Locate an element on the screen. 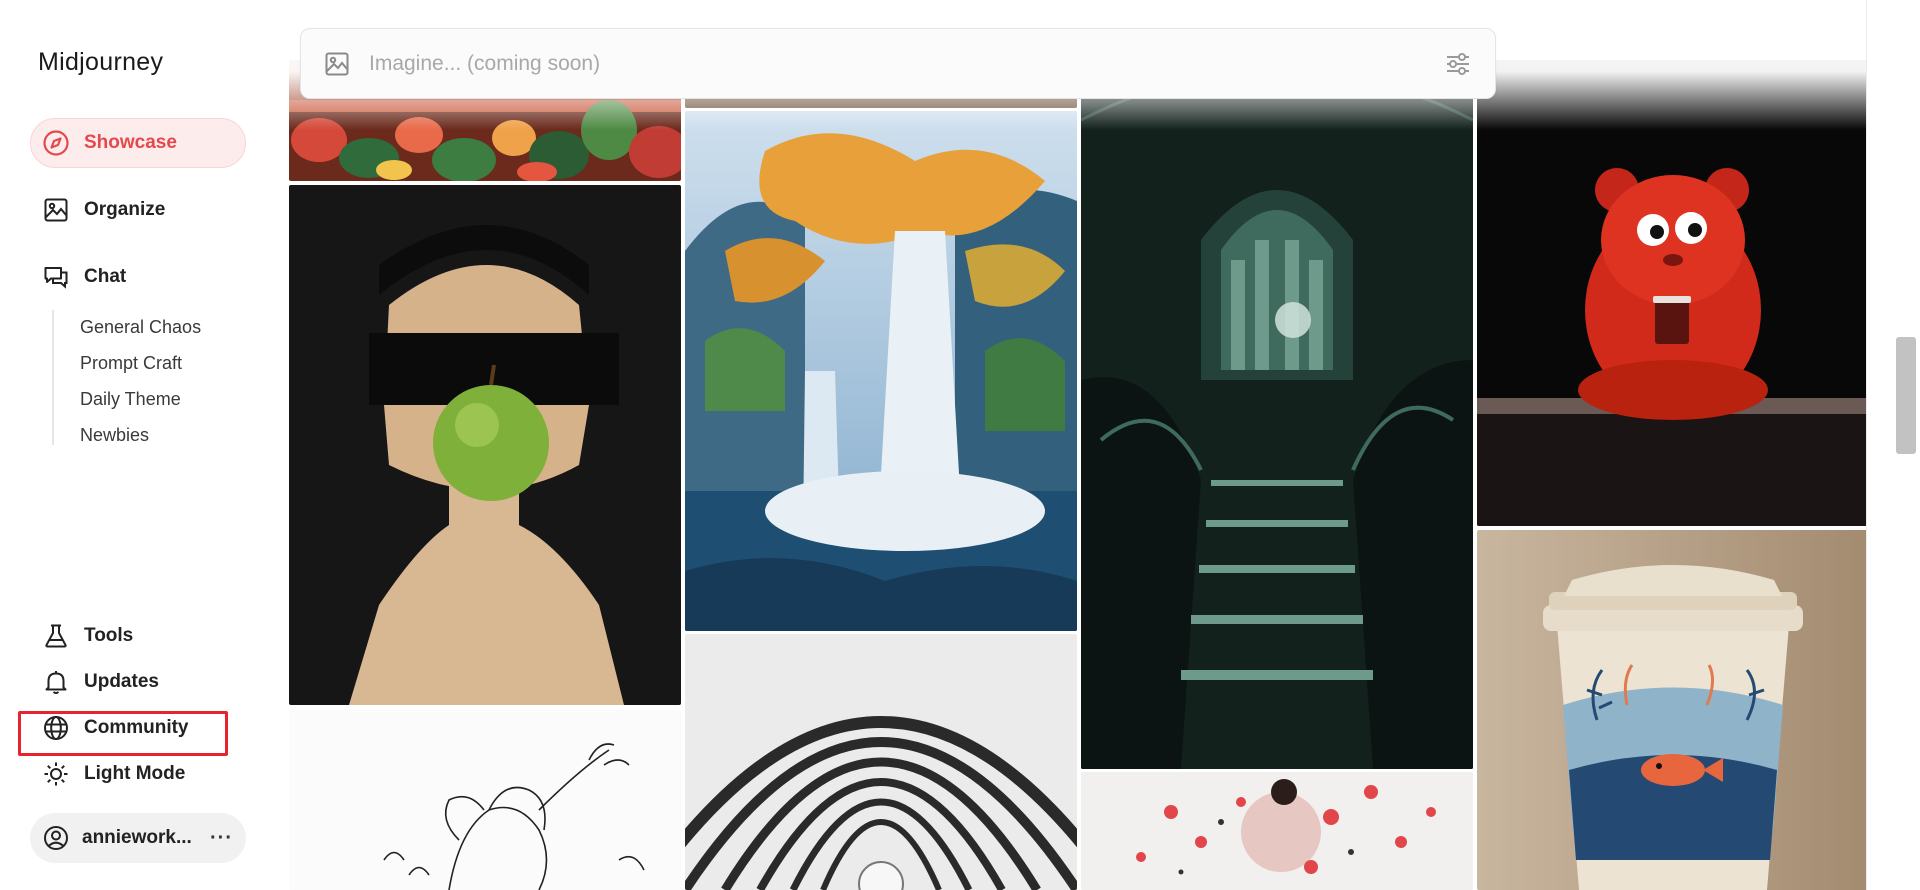  gallery-tile-floating-flowers is located at coordinates (1277, 831).